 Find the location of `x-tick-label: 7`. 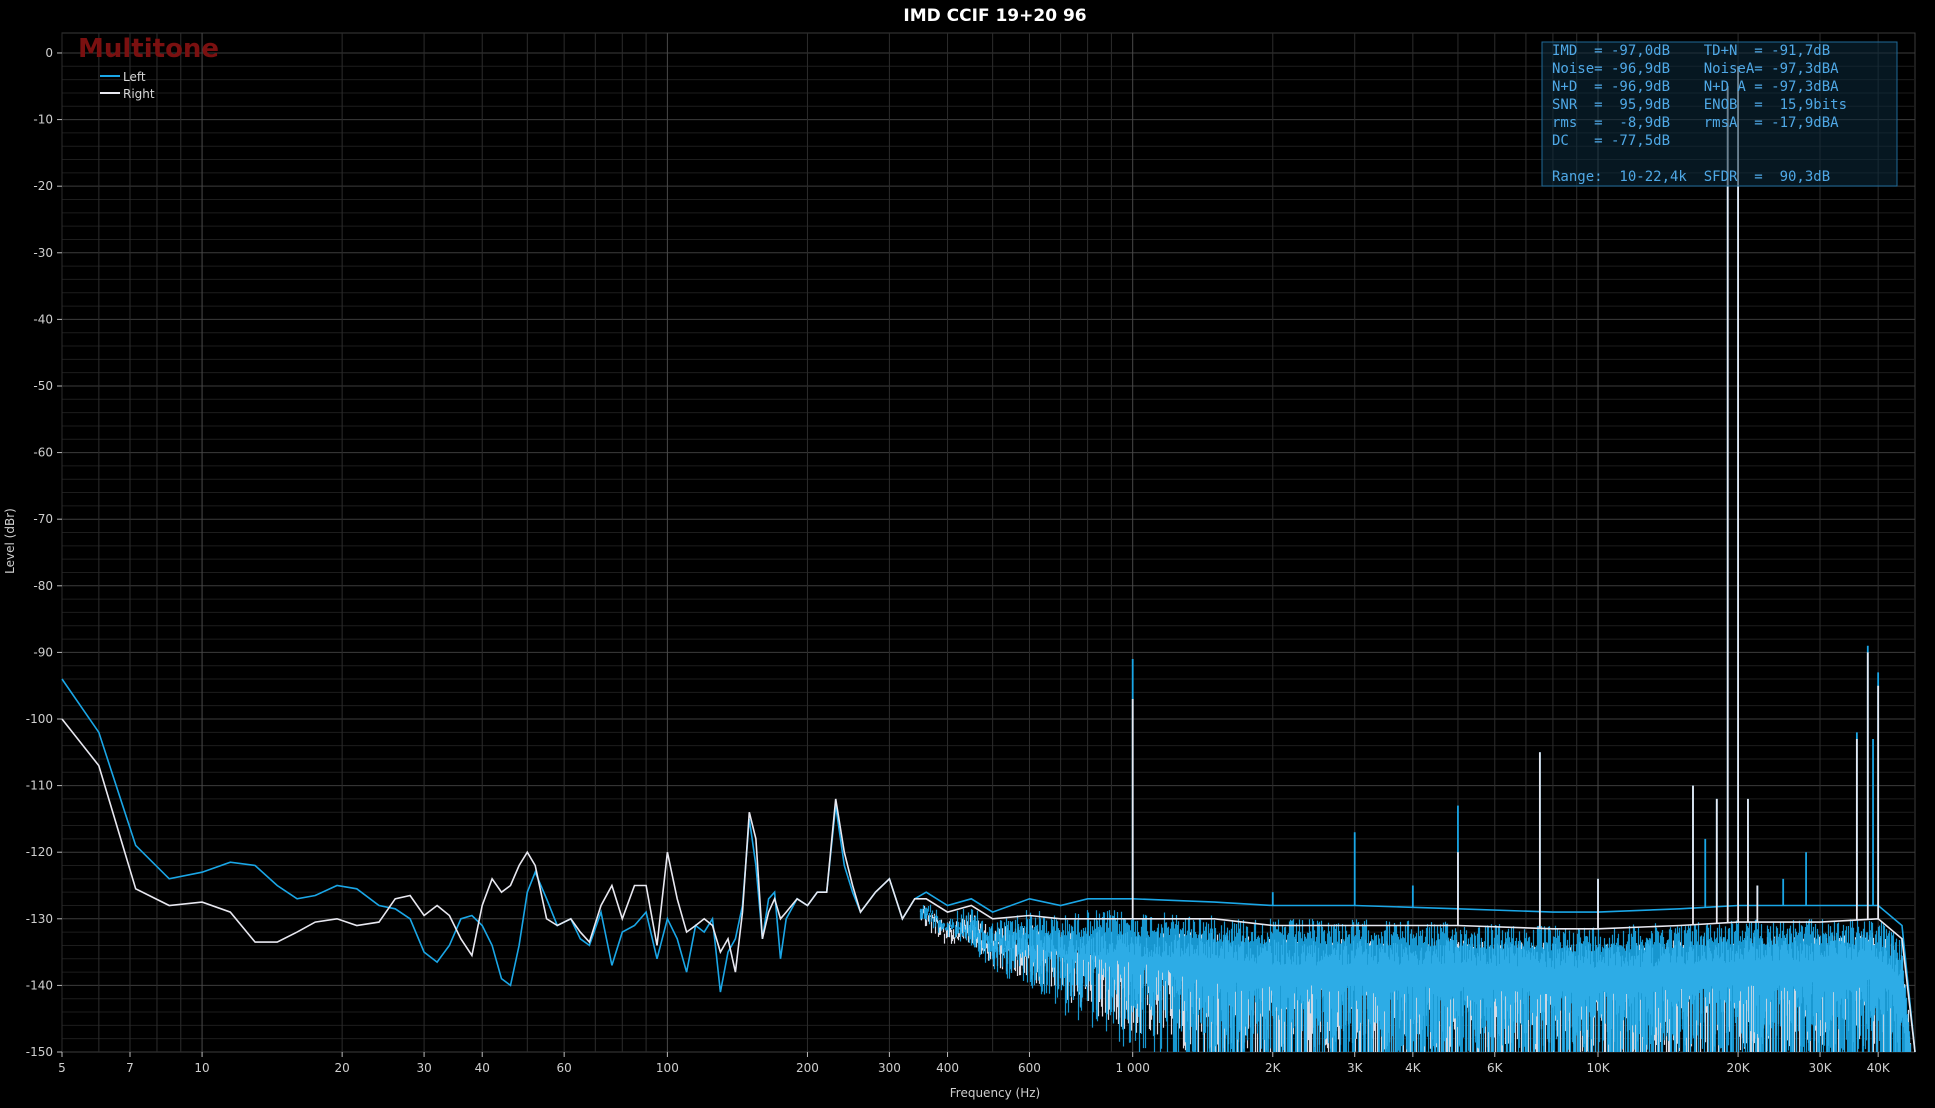

x-tick-label: 7 is located at coordinates (130, 1068).